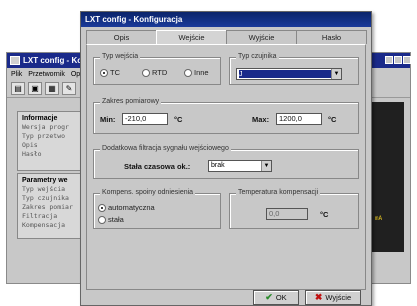 Image resolution: width=417 pixels, height=306 pixels. Describe the element at coordinates (35, 88) in the screenshot. I see `save-icon: ▣` at that location.